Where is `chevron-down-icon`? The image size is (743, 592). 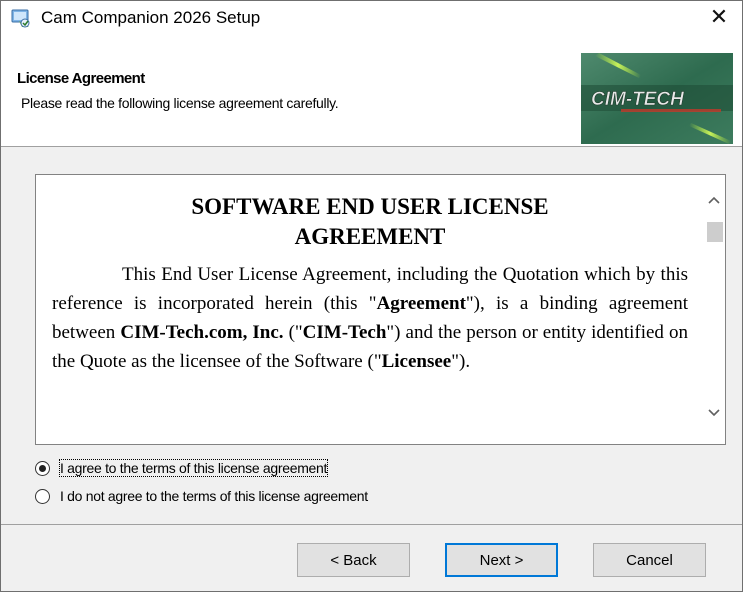 chevron-down-icon is located at coordinates (714, 413).